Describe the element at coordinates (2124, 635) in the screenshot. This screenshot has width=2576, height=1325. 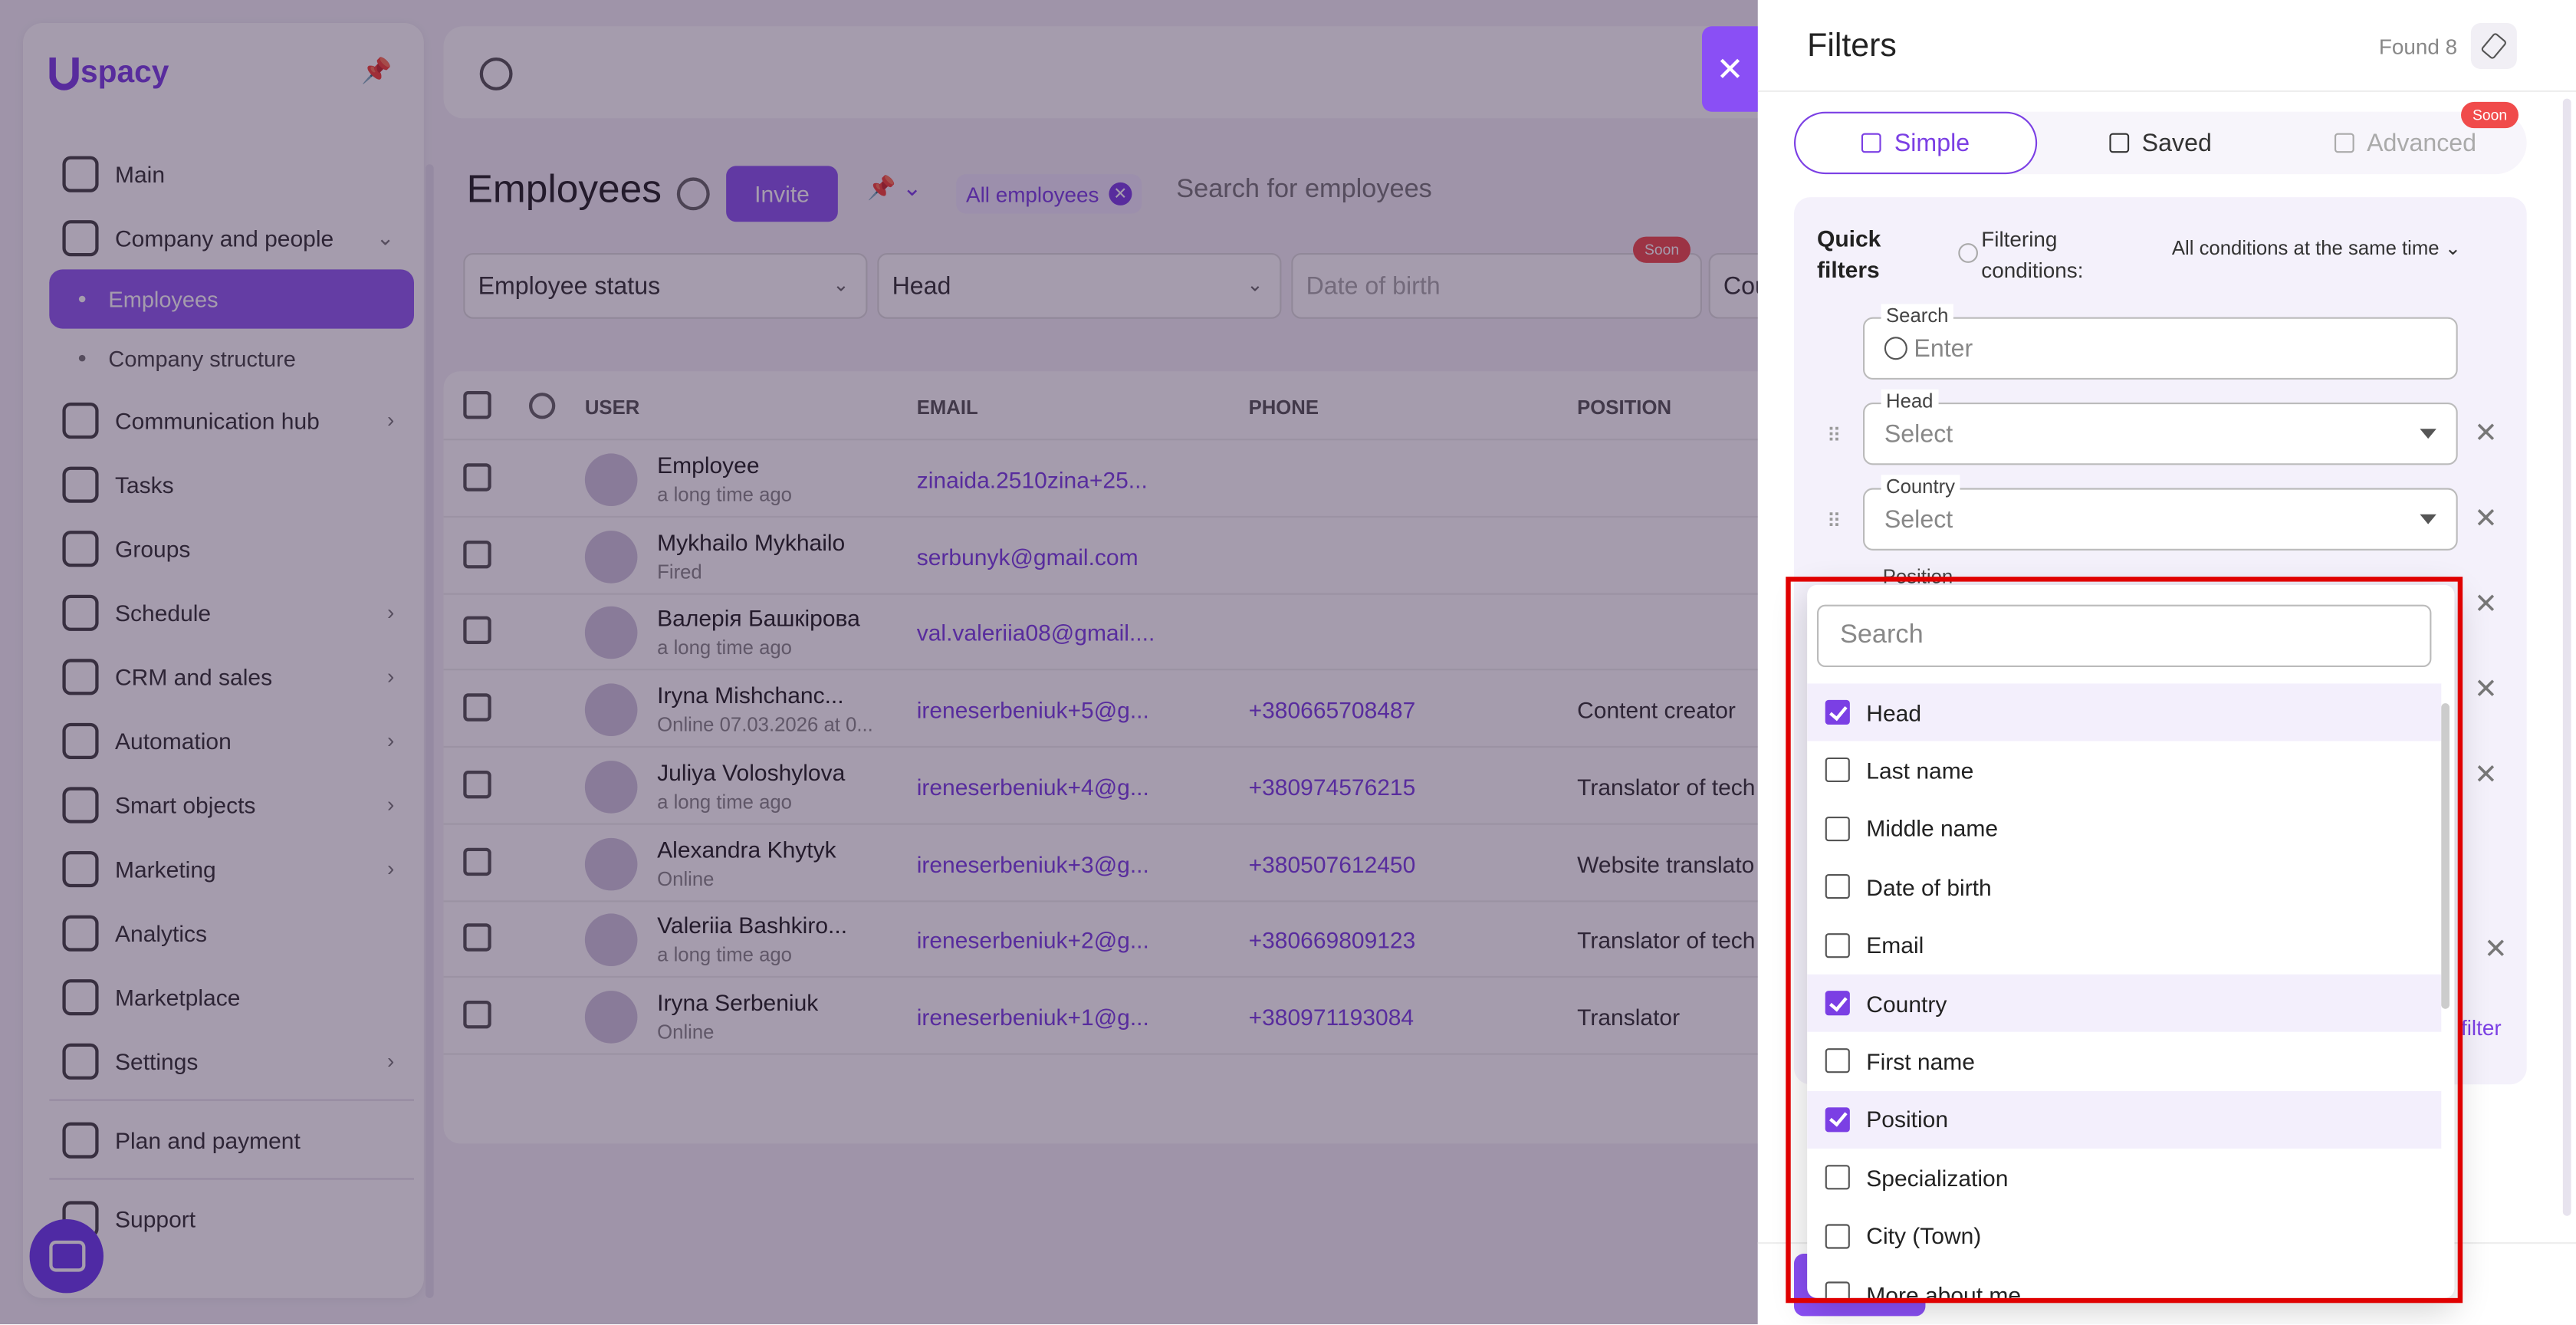
I see `dropdown-search-input: Search` at that location.